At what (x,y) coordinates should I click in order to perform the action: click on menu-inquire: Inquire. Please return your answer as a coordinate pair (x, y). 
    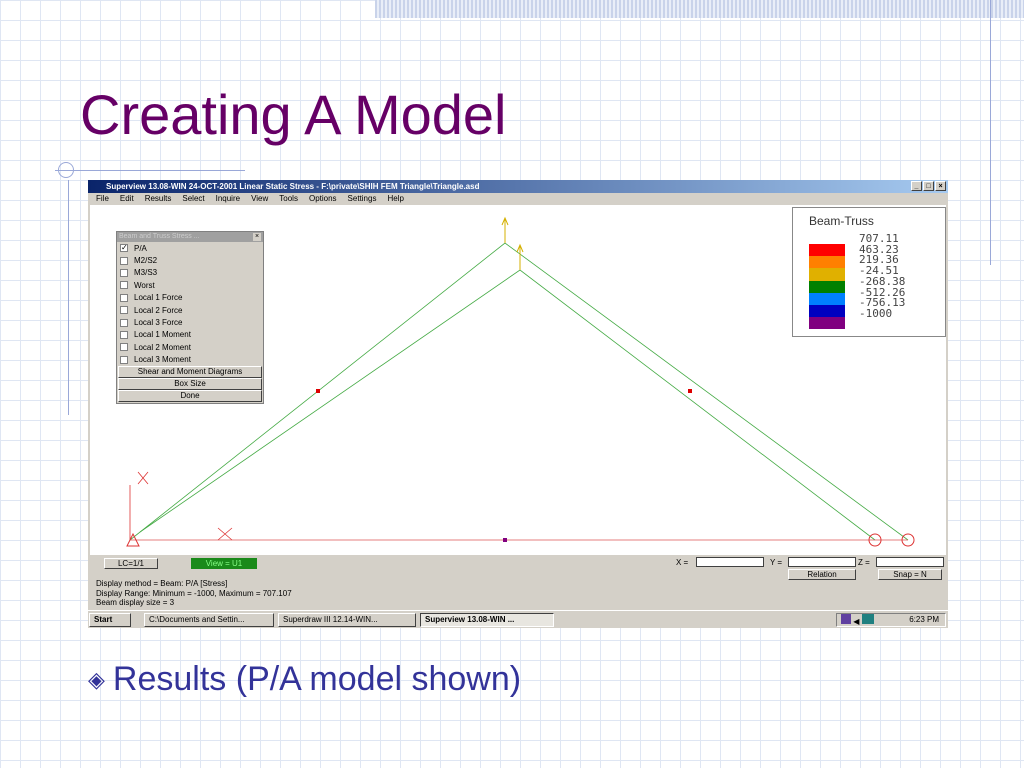
    Looking at the image, I should click on (228, 199).